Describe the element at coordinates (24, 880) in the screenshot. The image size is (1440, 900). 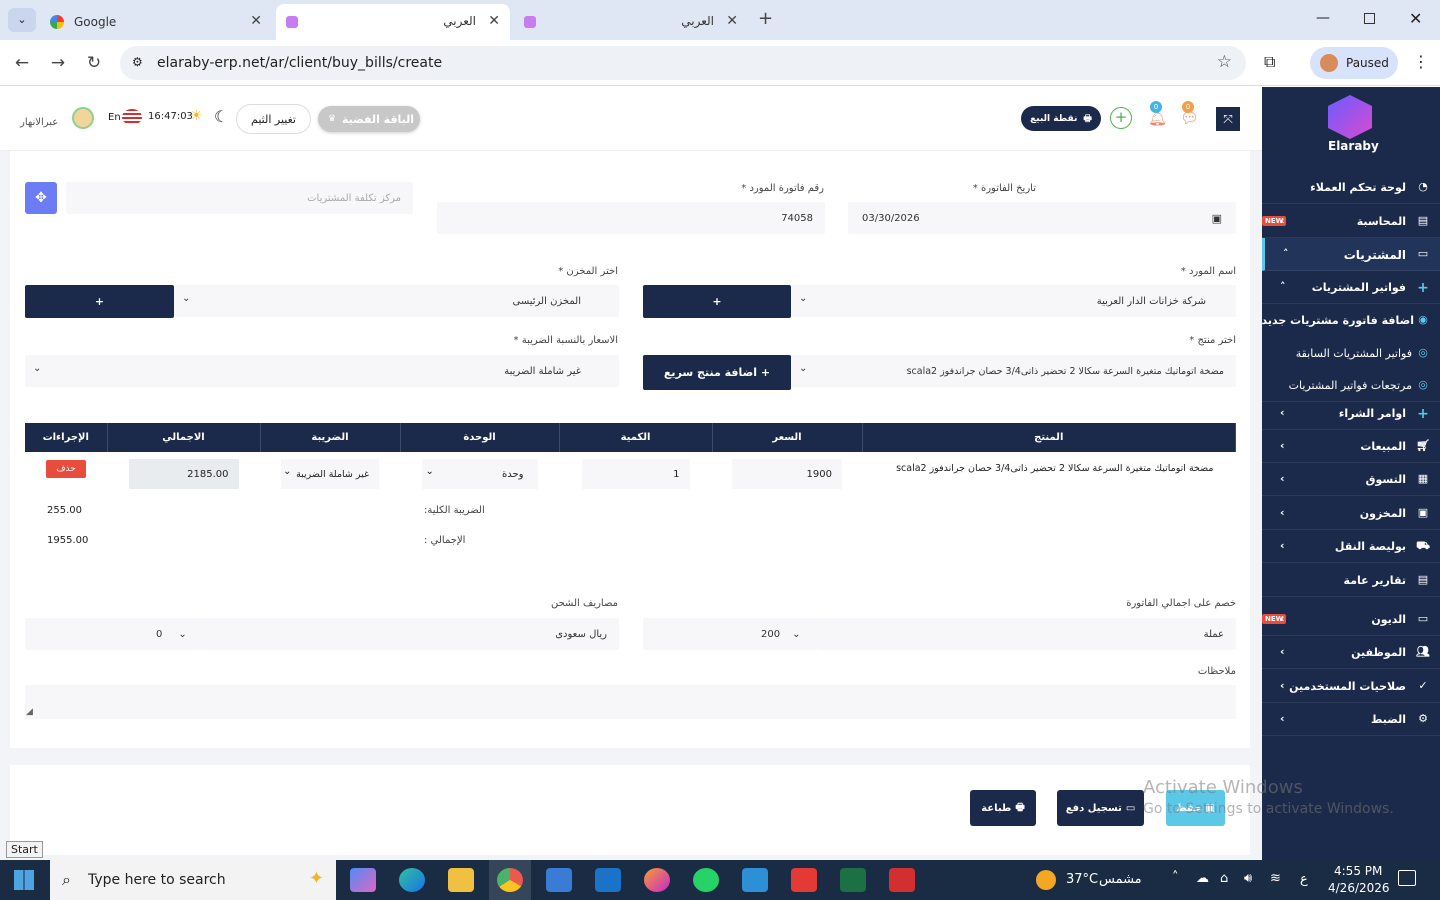
I see `windows-start-icon` at that location.